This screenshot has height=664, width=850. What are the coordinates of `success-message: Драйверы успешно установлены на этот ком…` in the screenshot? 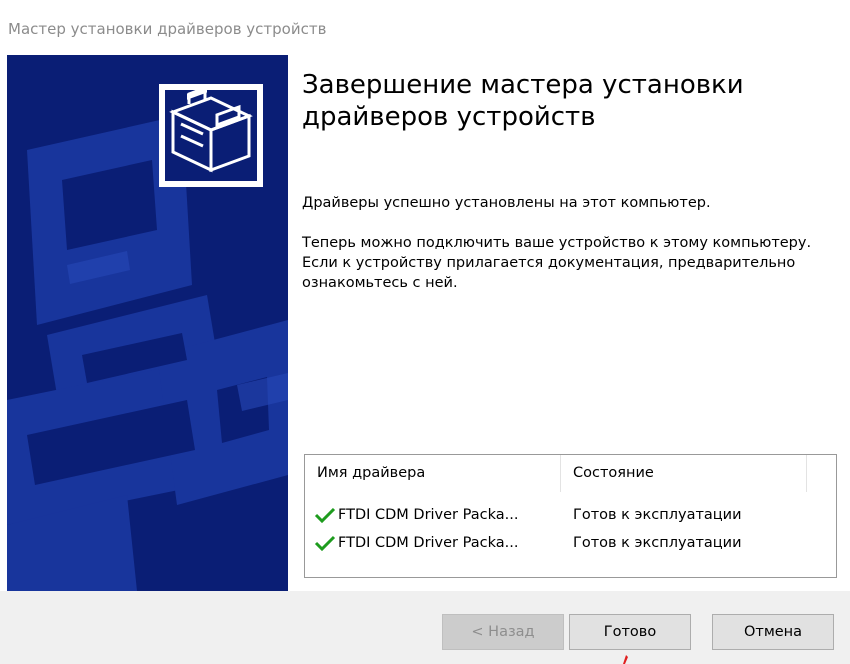 It's located at (506, 203).